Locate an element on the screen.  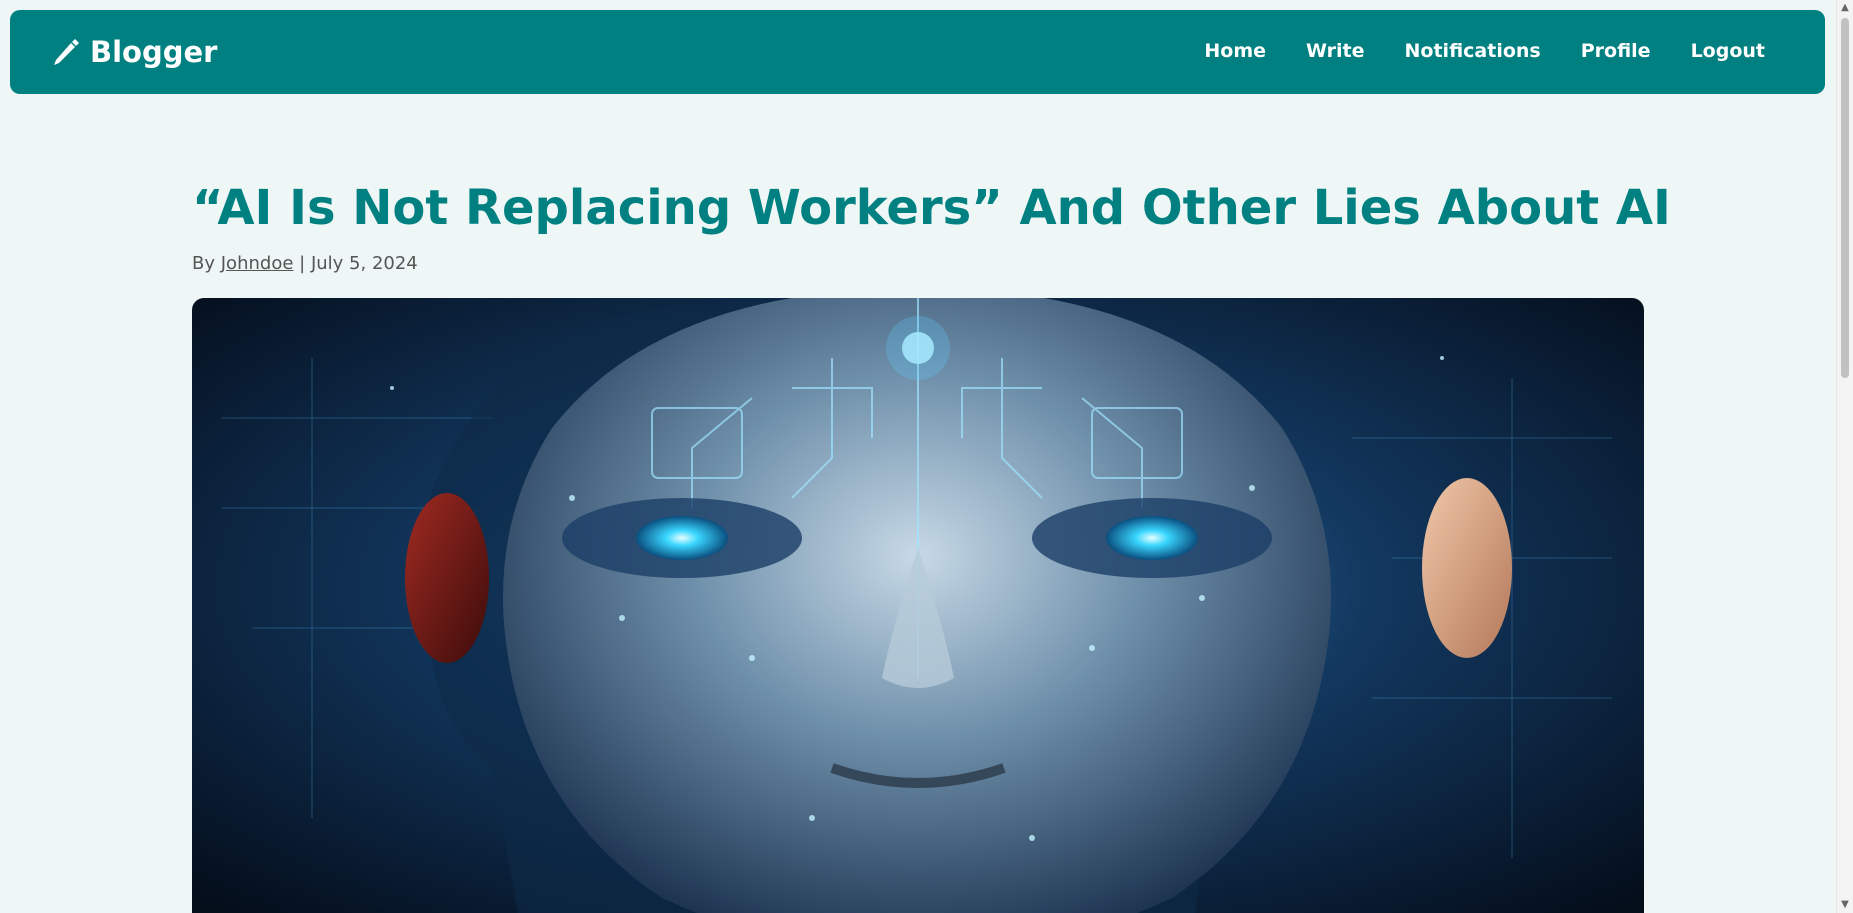
nav-write: Write is located at coordinates (1335, 51).